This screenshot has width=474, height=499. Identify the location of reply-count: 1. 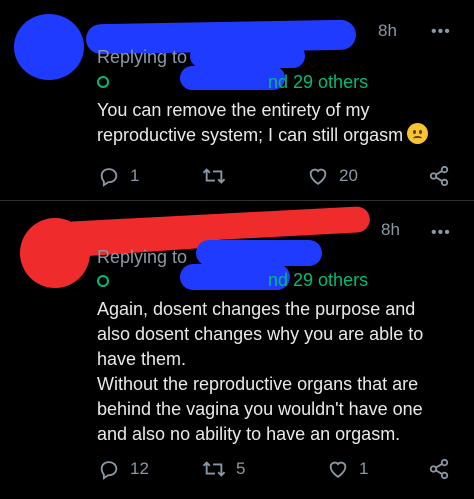
(135, 175).